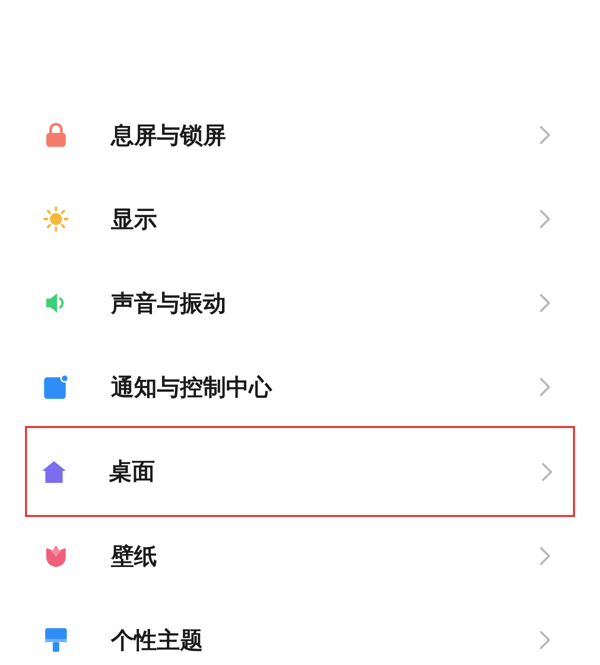  I want to click on settings-row: 息屏与锁屏, so click(300, 135).